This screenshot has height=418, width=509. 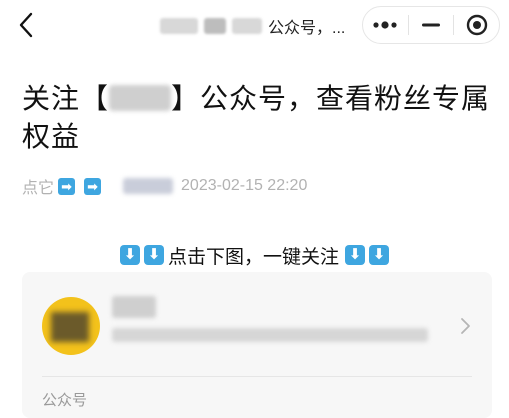 I want to click on close-target-icon, so click(x=476, y=25).